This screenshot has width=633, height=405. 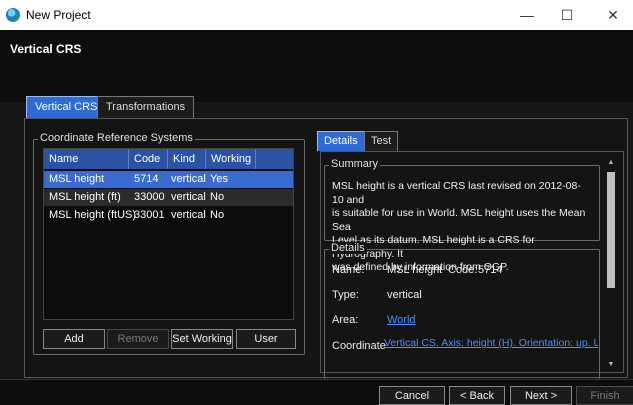 I want to click on details-scrollbar: ▲ ▼, so click(x=611, y=264).